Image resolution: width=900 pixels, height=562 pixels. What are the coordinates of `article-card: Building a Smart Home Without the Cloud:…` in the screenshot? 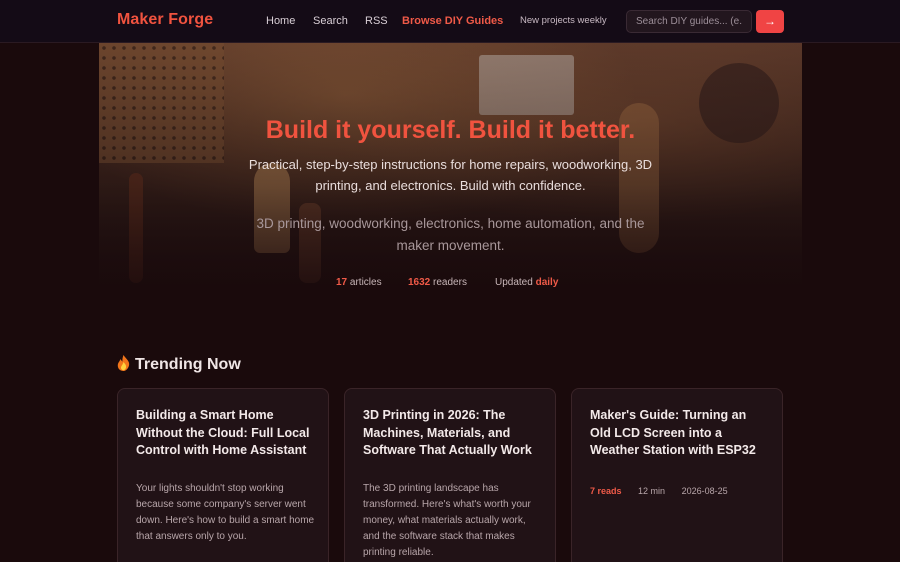 It's located at (223, 475).